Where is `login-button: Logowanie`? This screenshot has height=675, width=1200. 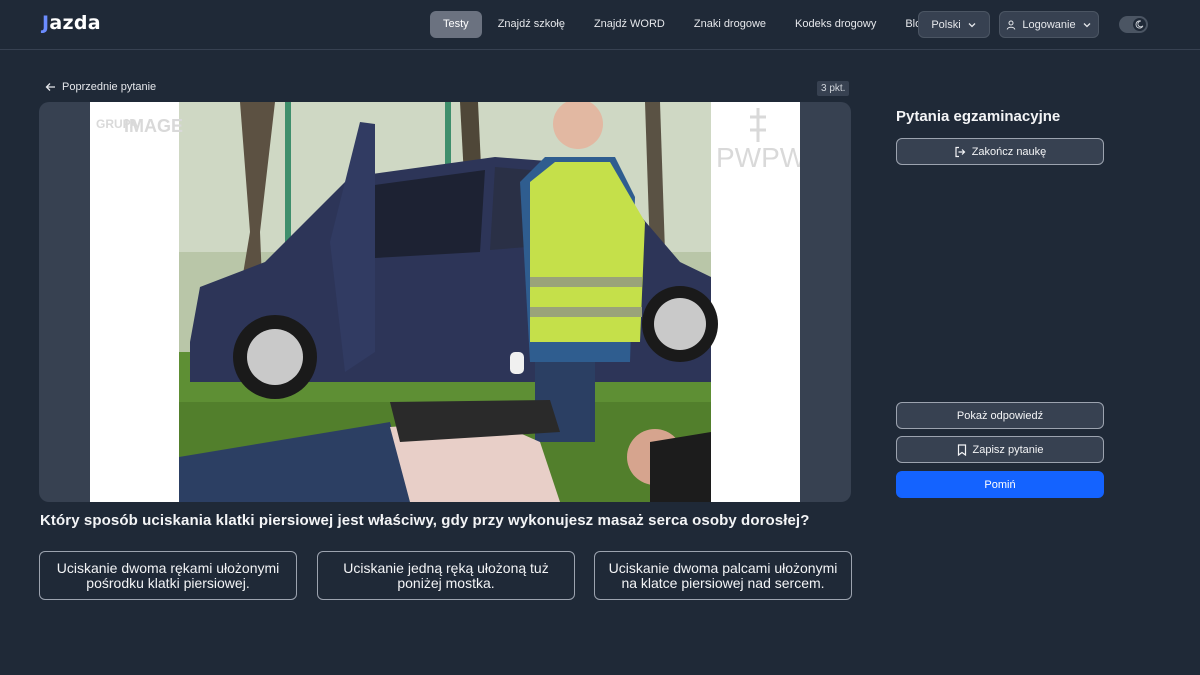
login-button: Logowanie is located at coordinates (1049, 24).